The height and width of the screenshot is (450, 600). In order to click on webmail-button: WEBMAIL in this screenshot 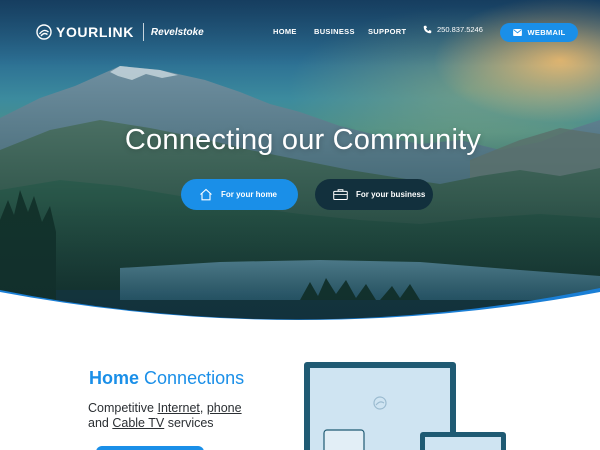, I will do `click(539, 32)`.